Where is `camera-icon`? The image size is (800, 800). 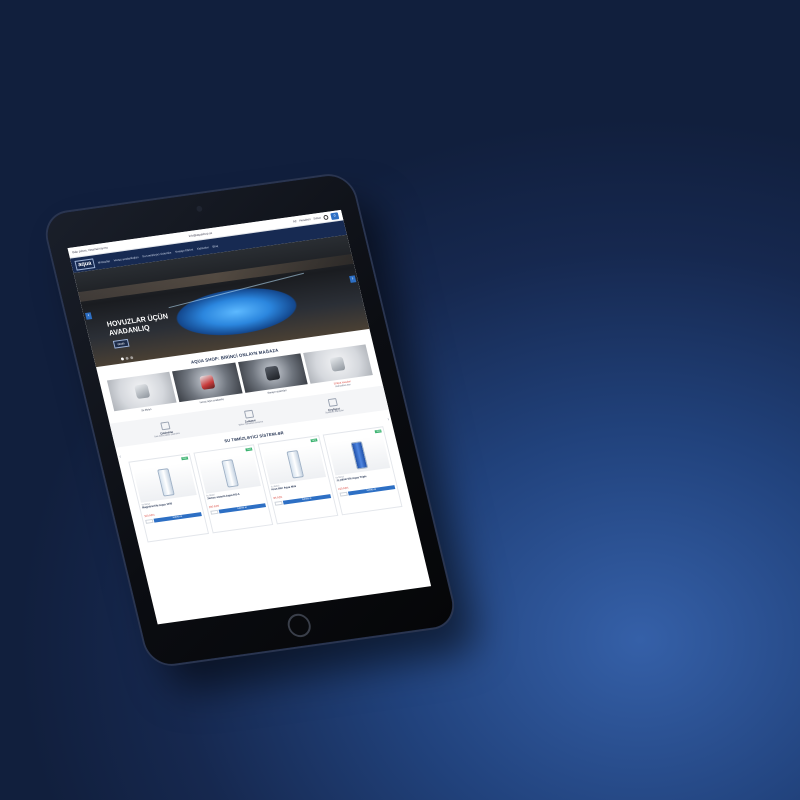
camera-icon is located at coordinates (199, 209).